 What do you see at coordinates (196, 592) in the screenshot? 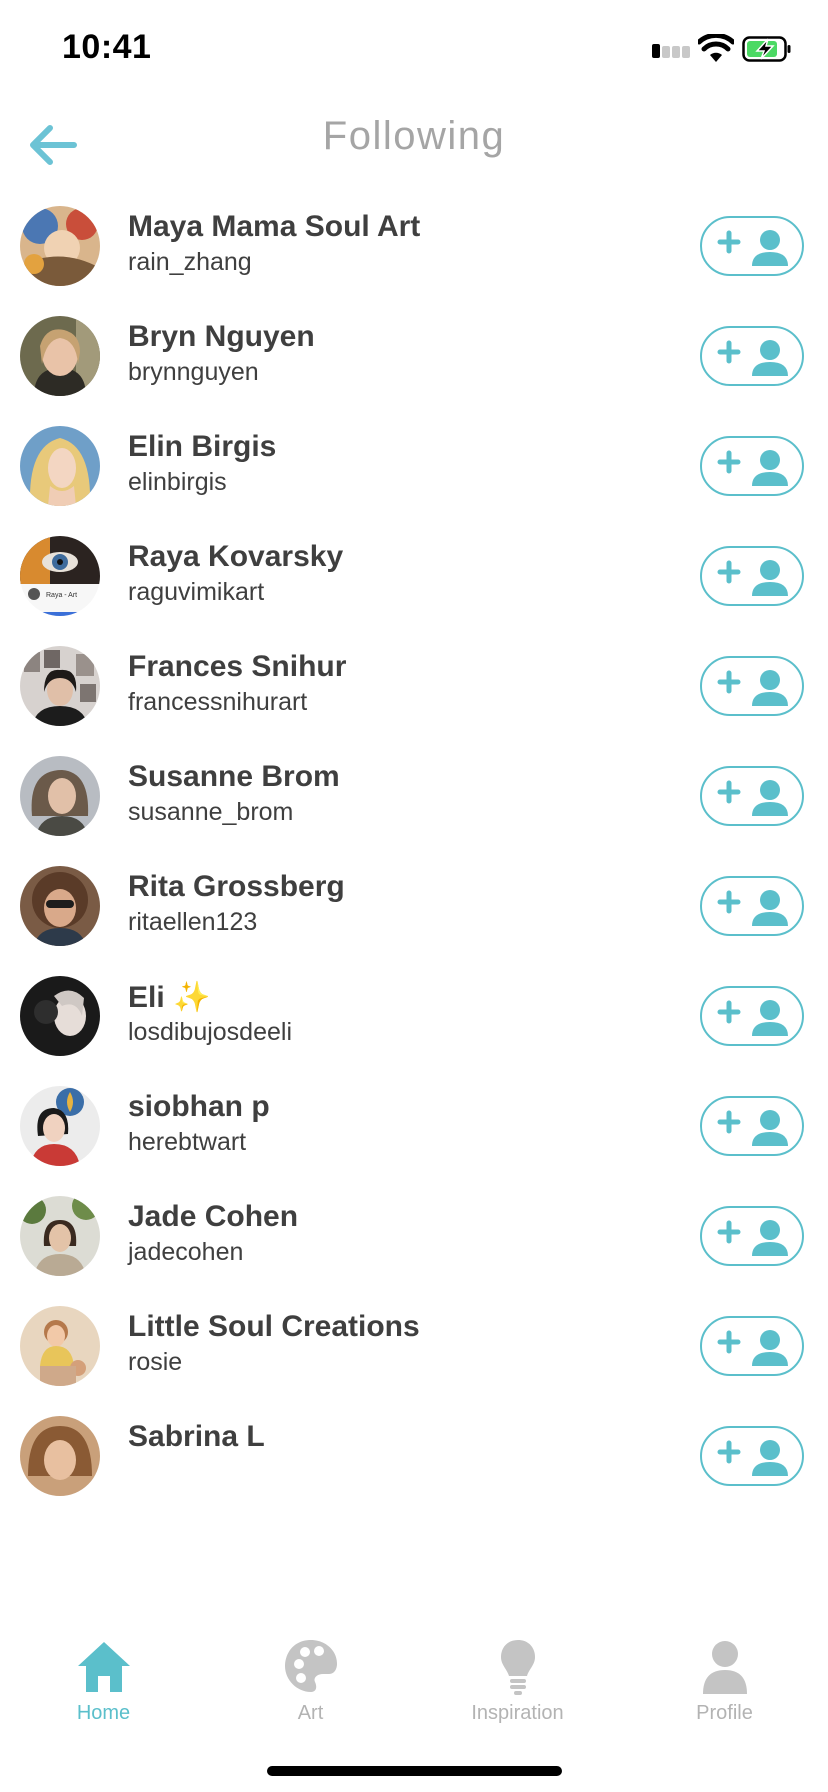
I see `user-handle: raguvimikart` at bounding box center [196, 592].